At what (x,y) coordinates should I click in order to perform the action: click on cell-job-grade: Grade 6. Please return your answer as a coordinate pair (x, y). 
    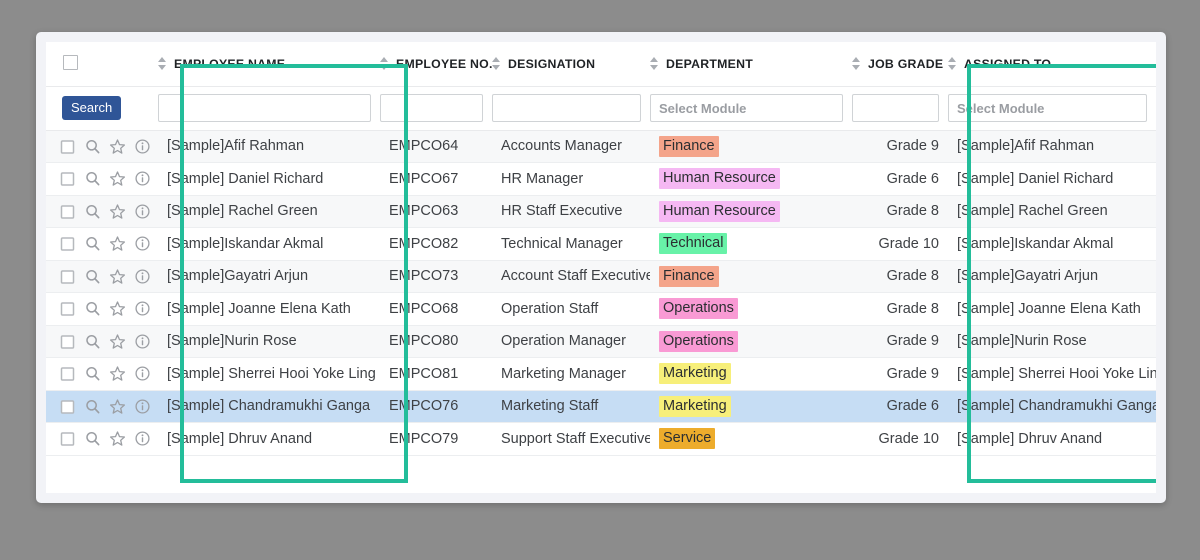
    Looking at the image, I should click on (900, 179).